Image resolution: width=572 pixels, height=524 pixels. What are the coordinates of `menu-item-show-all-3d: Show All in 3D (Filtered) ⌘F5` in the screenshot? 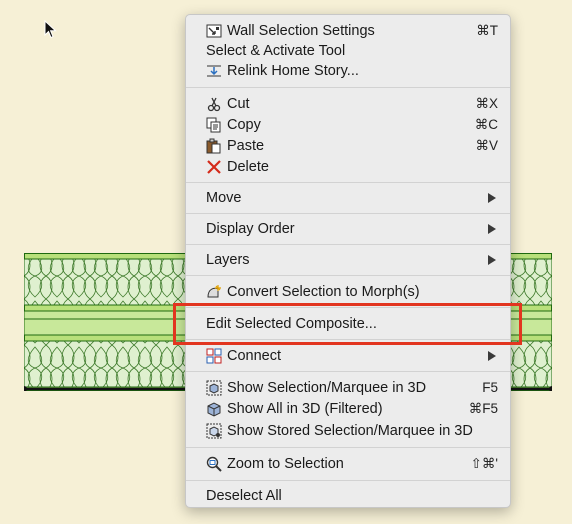 It's located at (348, 409).